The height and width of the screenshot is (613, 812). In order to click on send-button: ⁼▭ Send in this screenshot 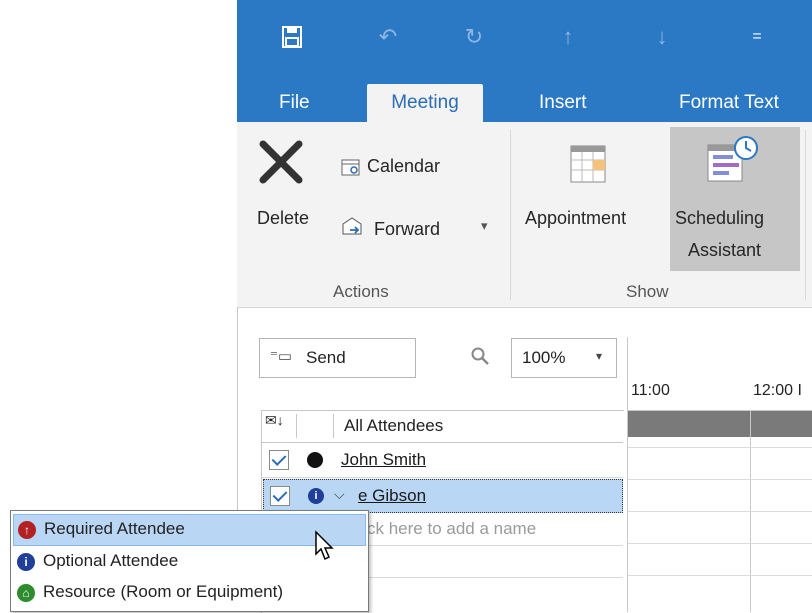, I will do `click(337, 358)`.